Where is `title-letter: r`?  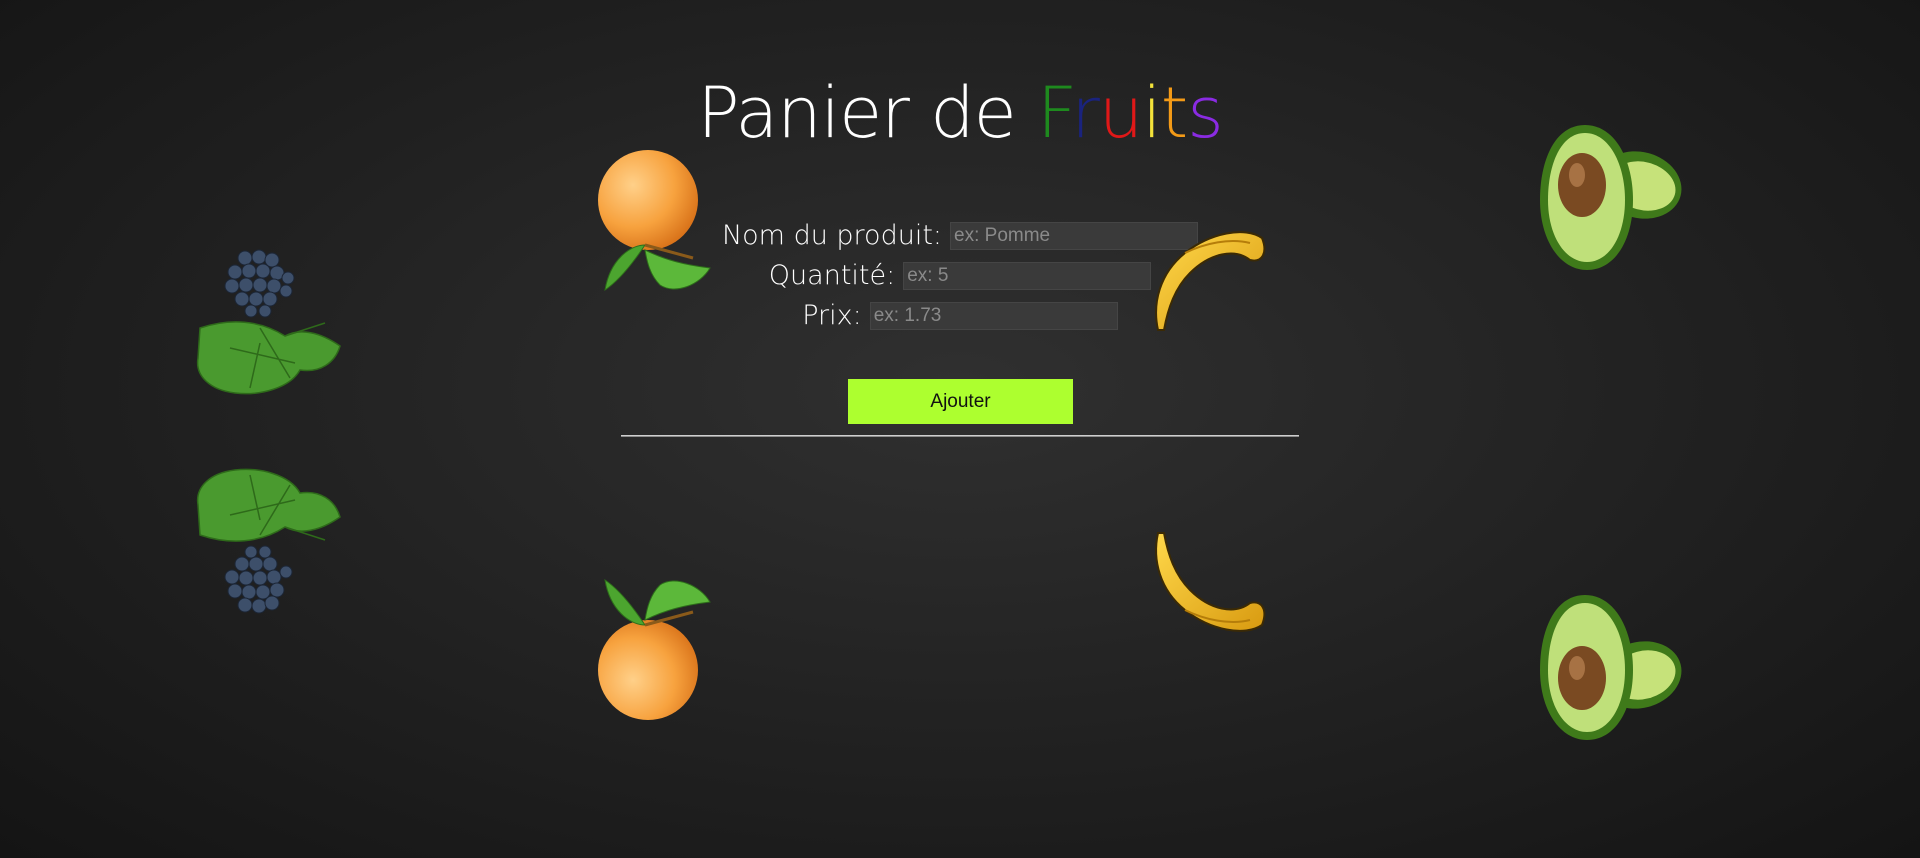 title-letter: r is located at coordinates (1085, 113).